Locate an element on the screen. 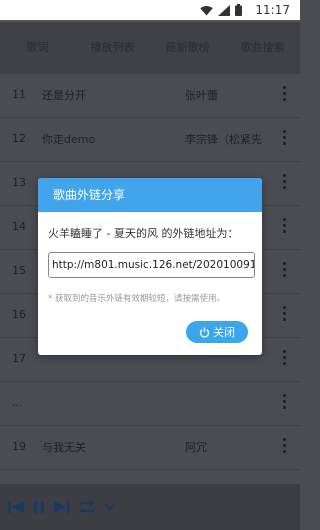  dialog-message: 火羊瞌睡了 - 夏天的风 的外链地址为： is located at coordinates (143, 233).